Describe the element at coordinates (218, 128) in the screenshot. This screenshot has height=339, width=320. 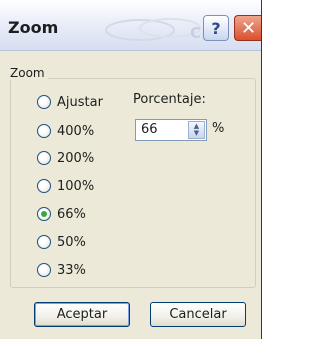
I see `percent-sign: %` at that location.